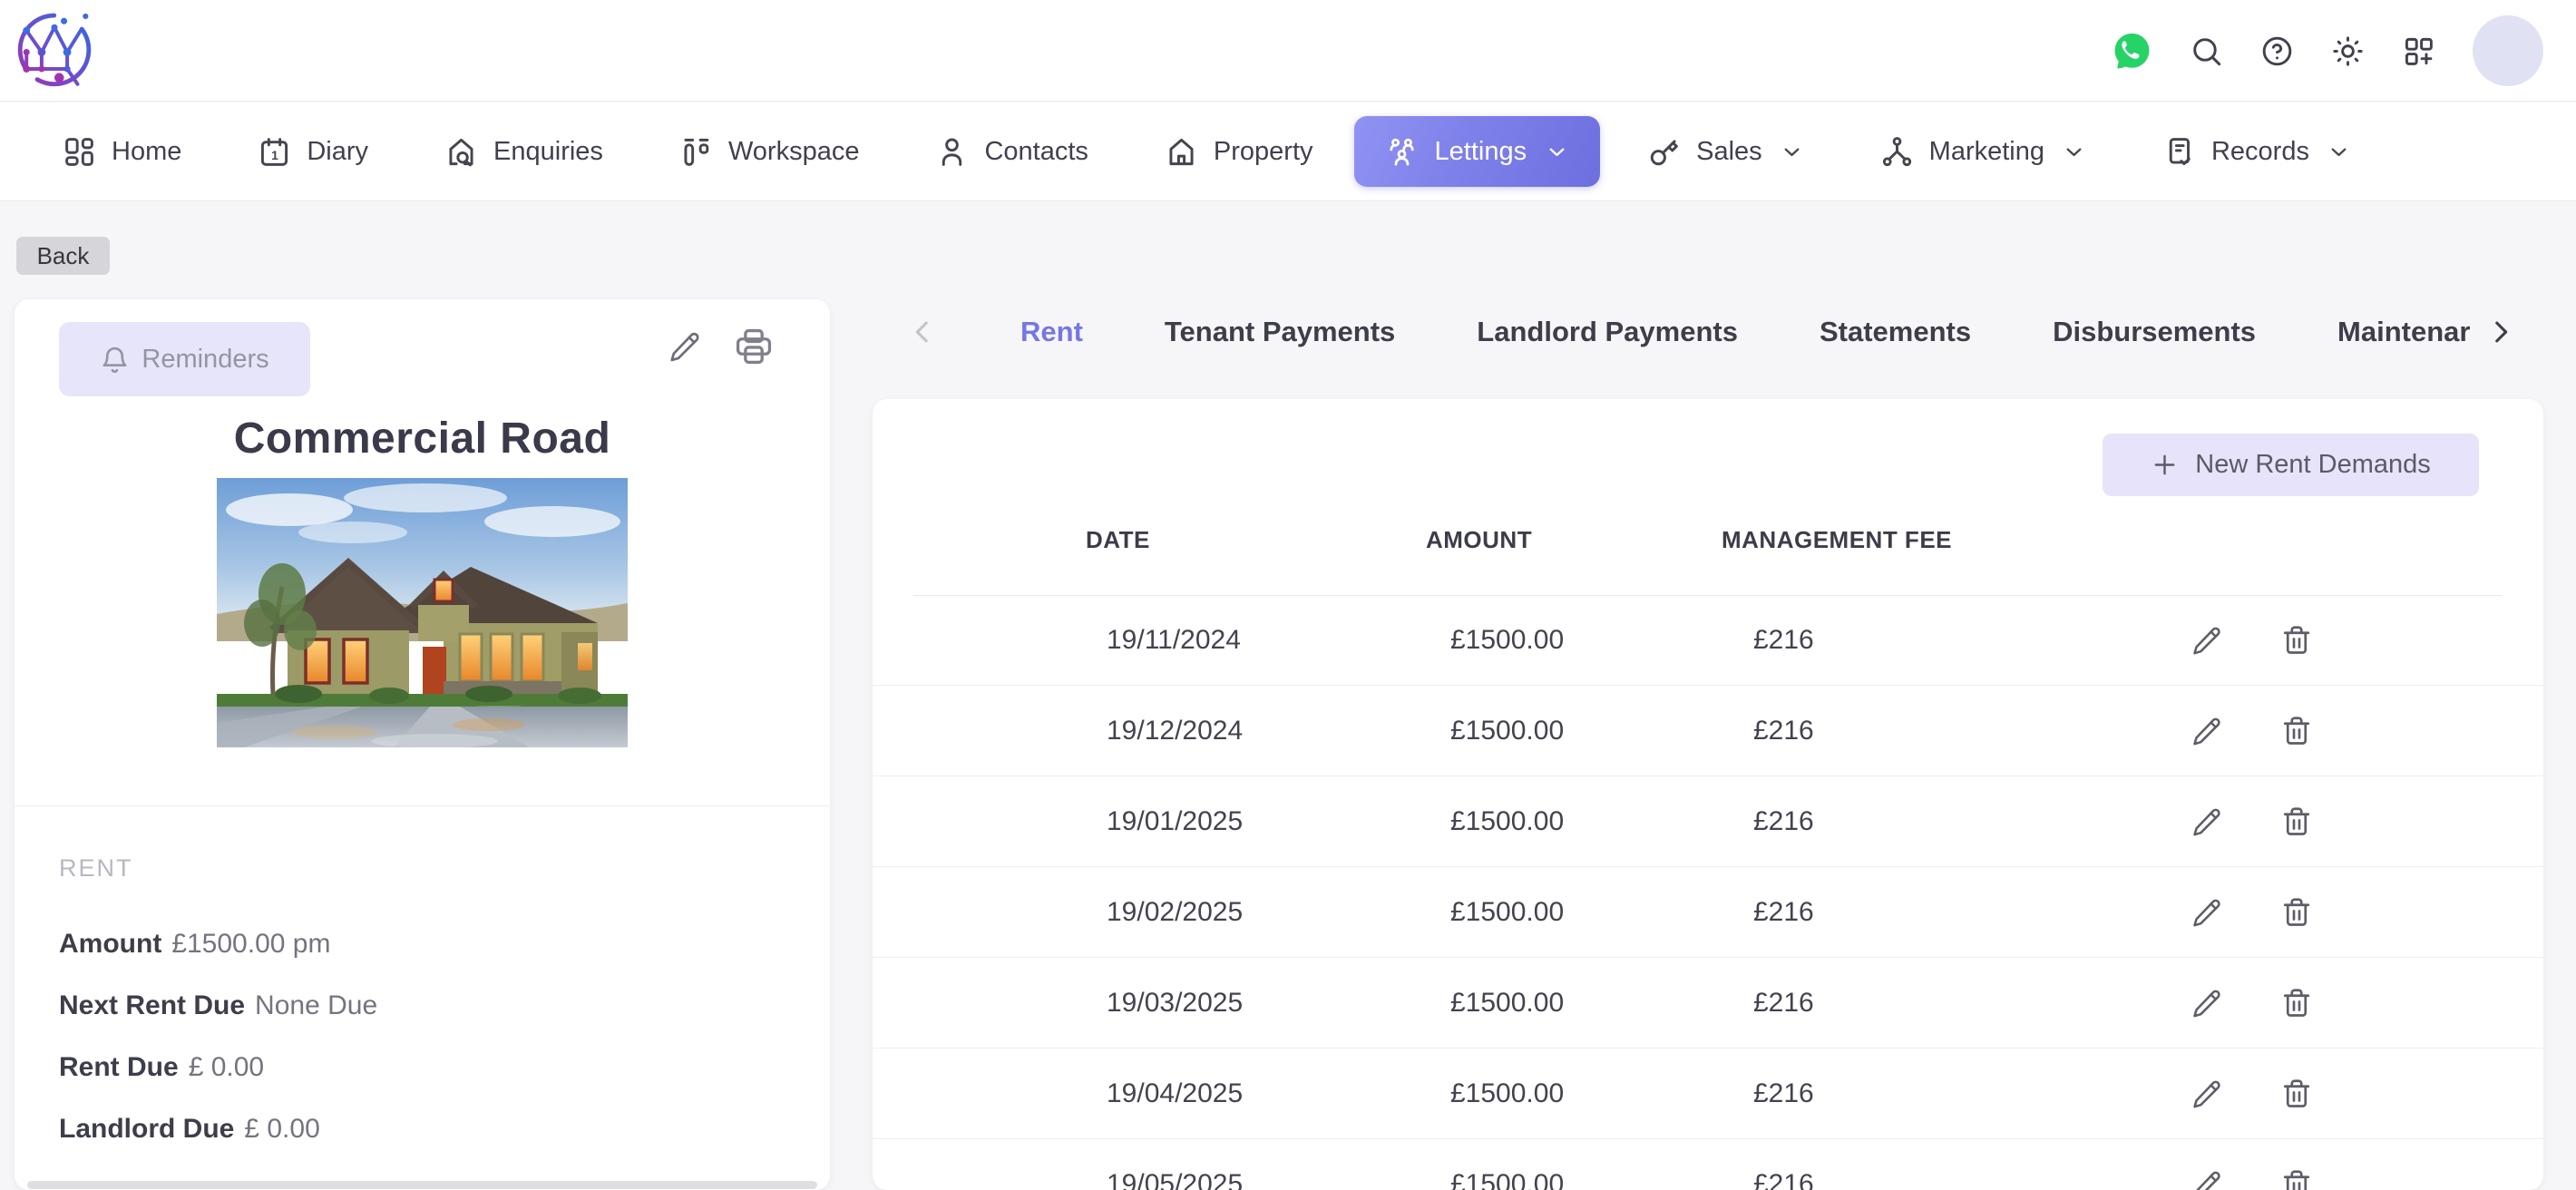  I want to click on tab-rent: Rent, so click(1051, 332).